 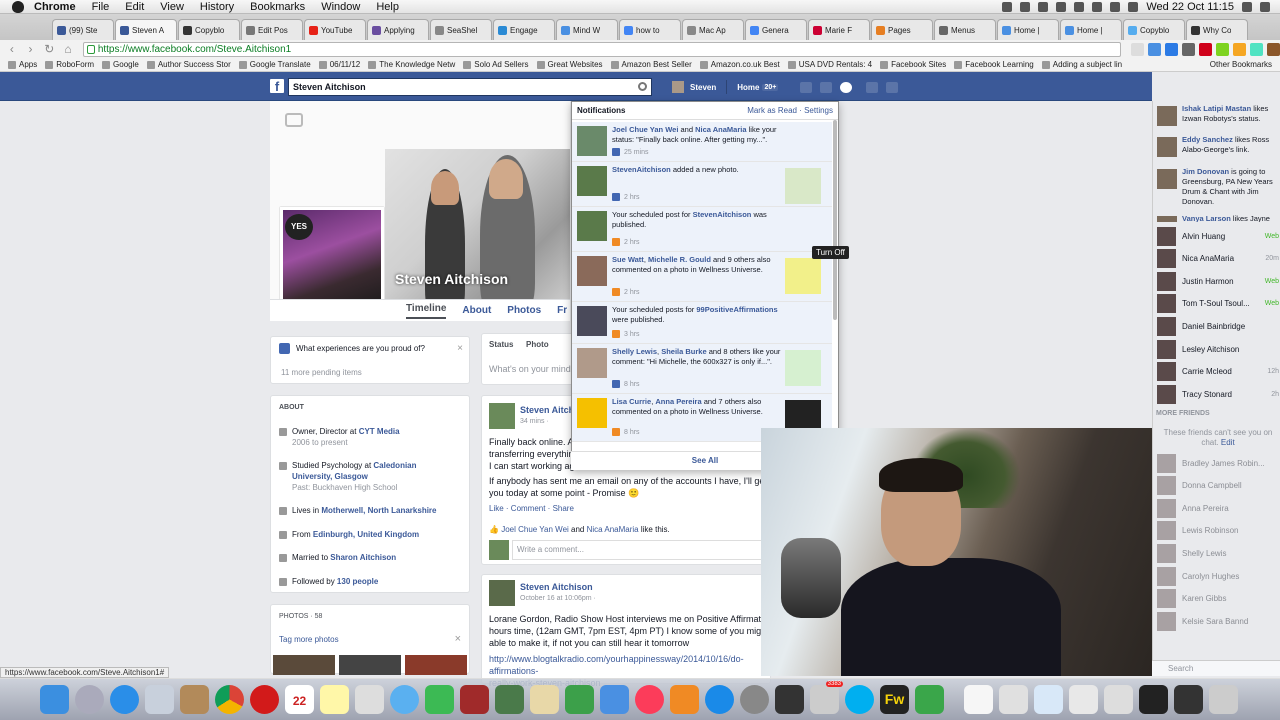 What do you see at coordinates (713, 29) in the screenshot?
I see `browser-tab: Mac Ap` at bounding box center [713, 29].